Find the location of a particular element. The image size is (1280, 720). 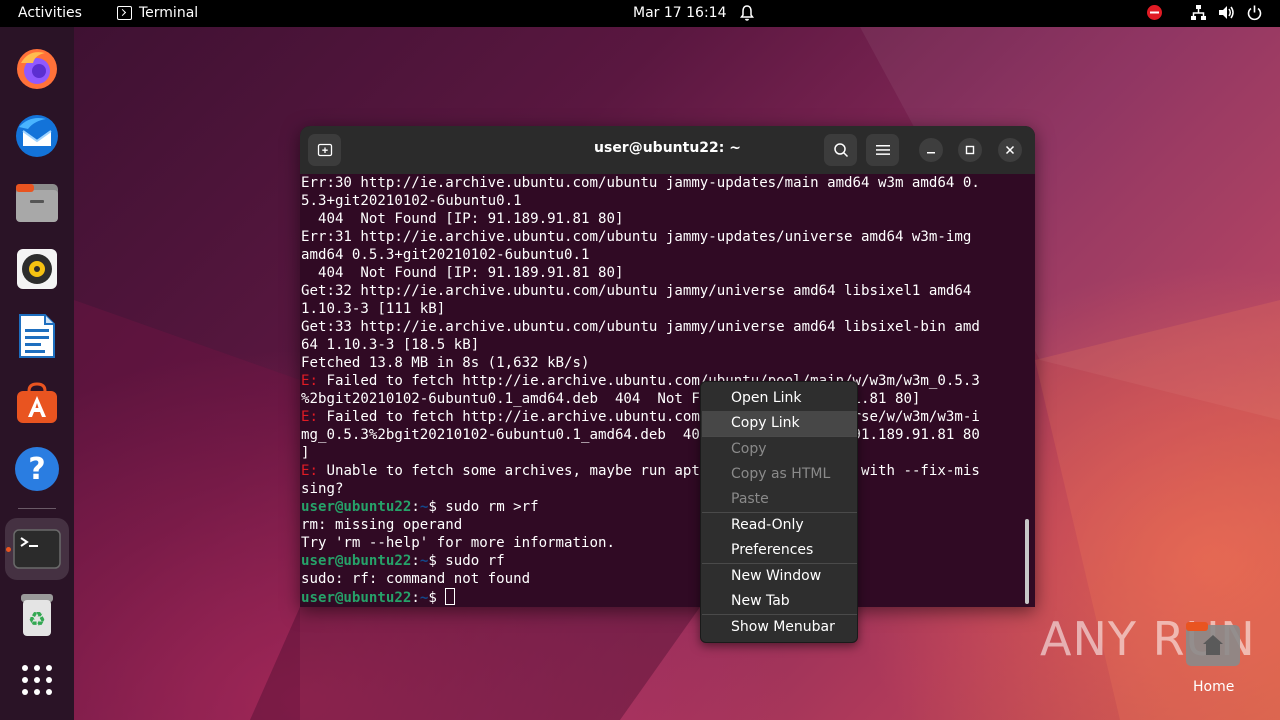

libreoffice-writer-icon is located at coordinates (37, 336).